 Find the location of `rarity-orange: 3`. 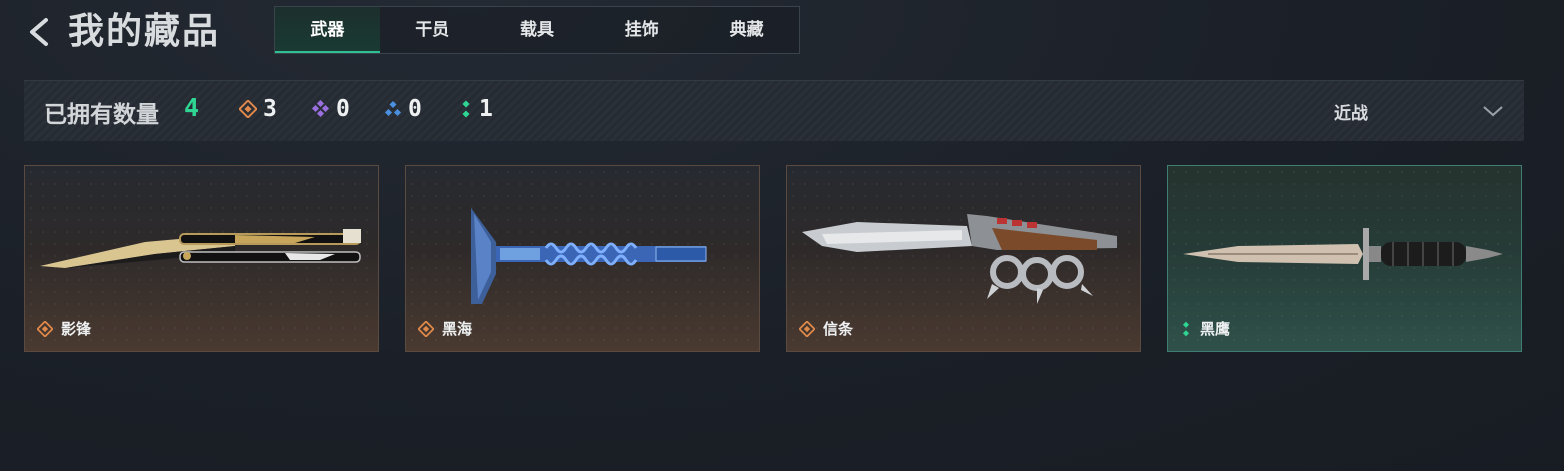

rarity-orange: 3 is located at coordinates (258, 109).